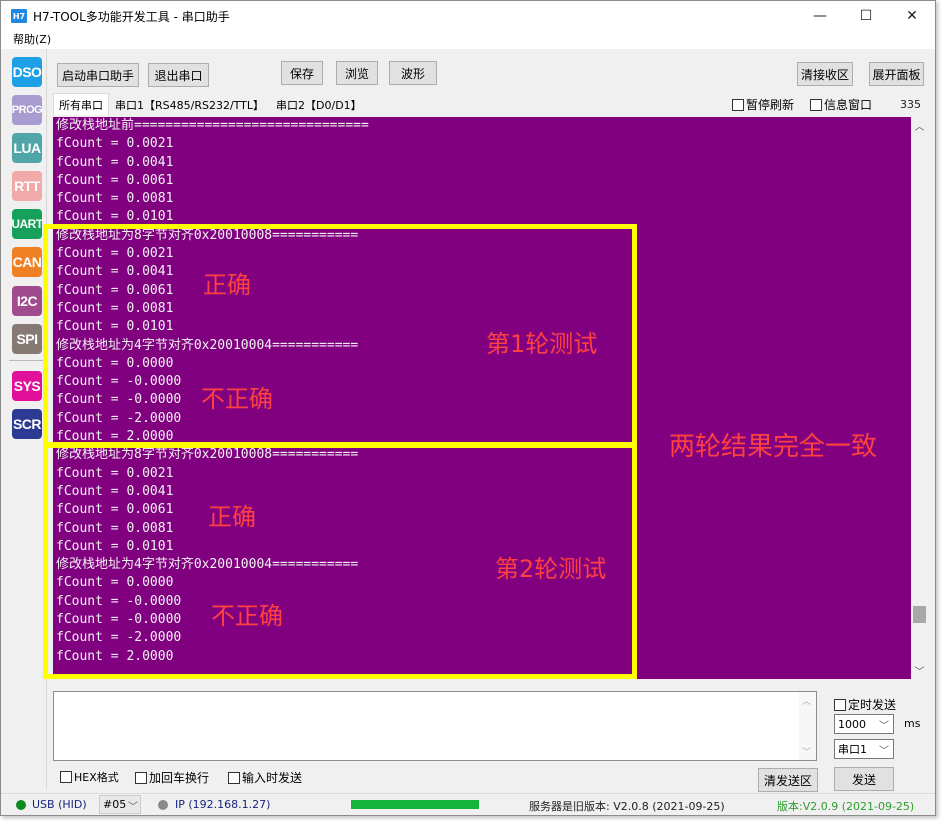  What do you see at coordinates (272, 778) in the screenshot?
I see `send-on-input-label: 输入时发送` at bounding box center [272, 778].